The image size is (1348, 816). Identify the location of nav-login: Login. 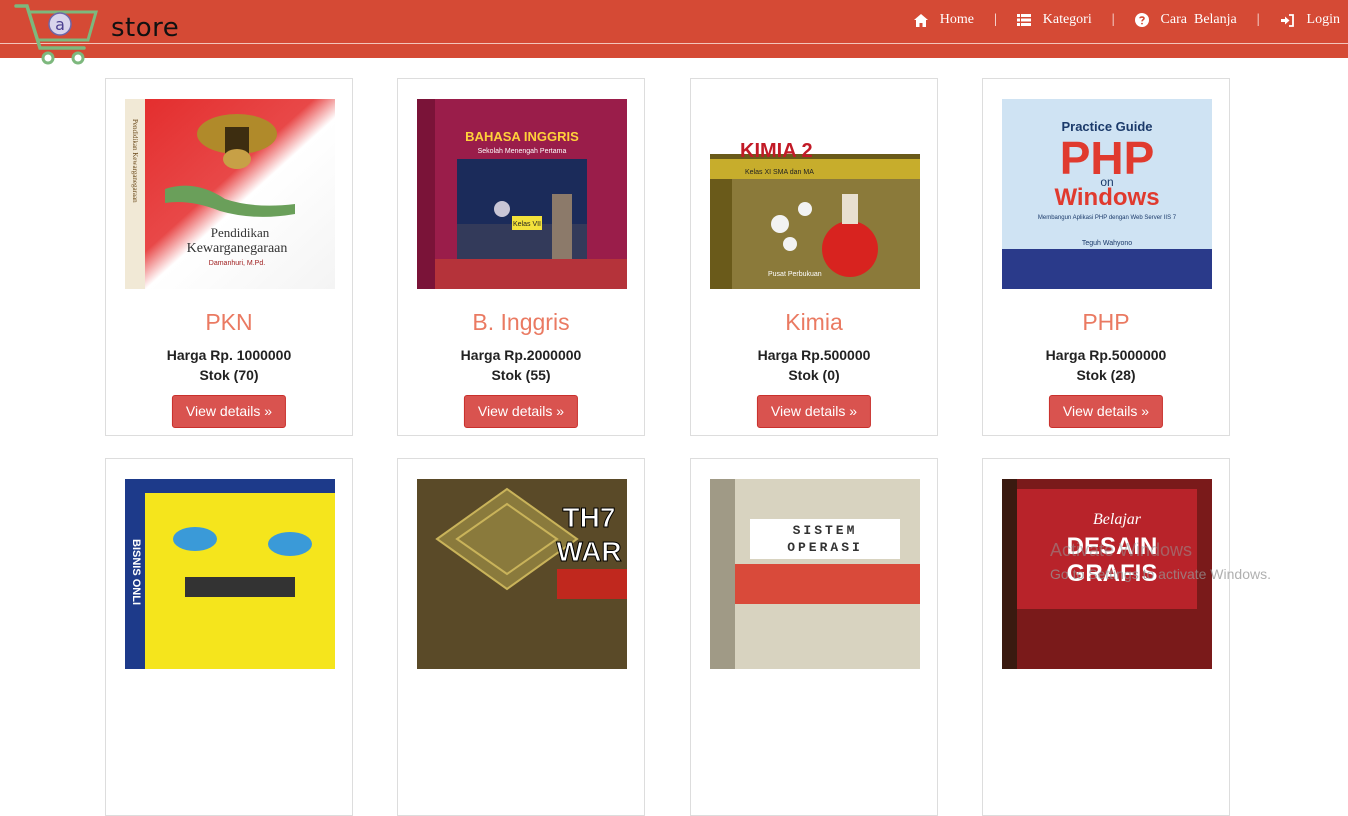
(1310, 20).